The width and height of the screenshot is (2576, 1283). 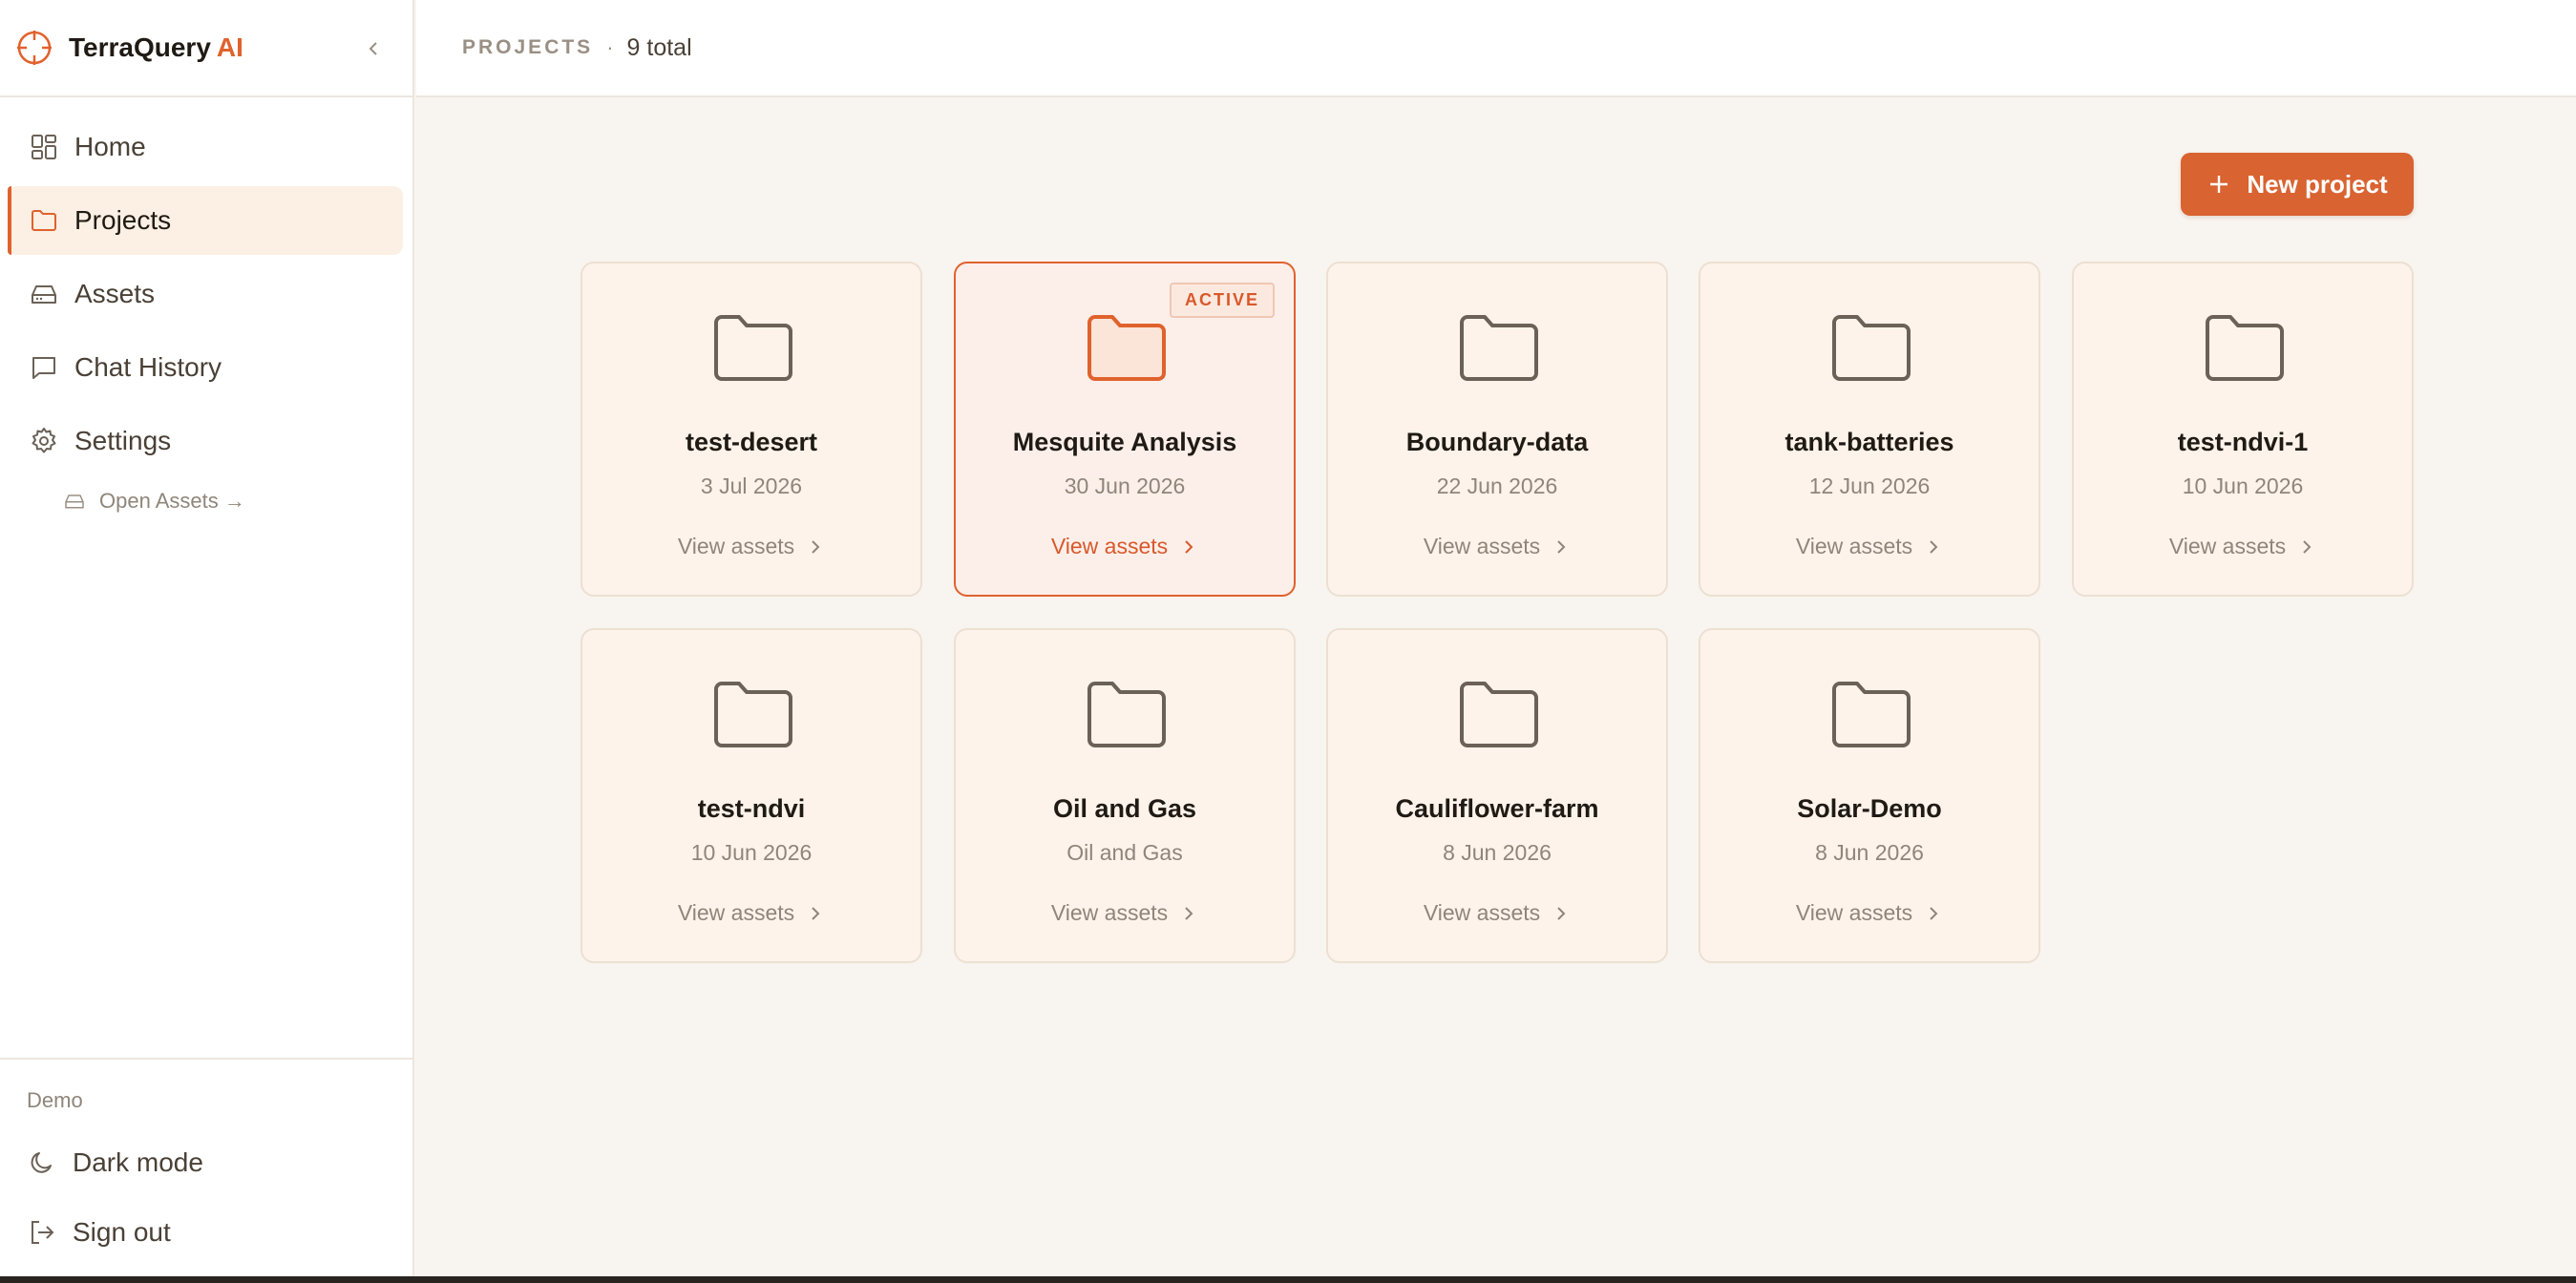 I want to click on project-card: tank-batteries 12 Jun 2026 View assets, so click(x=1869, y=429).